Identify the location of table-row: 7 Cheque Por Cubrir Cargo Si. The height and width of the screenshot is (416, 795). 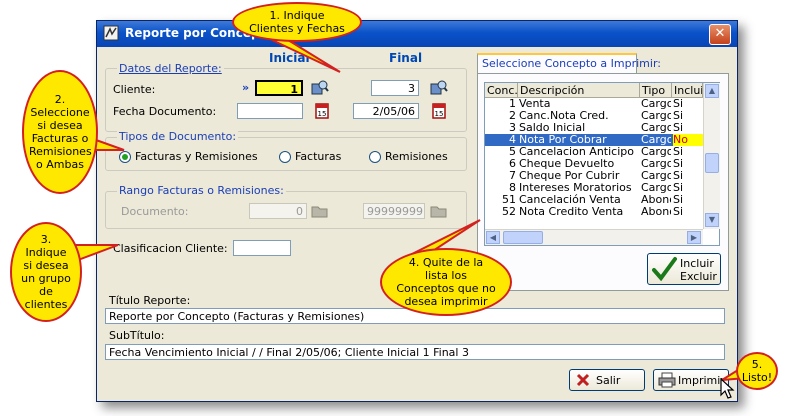
(594, 176).